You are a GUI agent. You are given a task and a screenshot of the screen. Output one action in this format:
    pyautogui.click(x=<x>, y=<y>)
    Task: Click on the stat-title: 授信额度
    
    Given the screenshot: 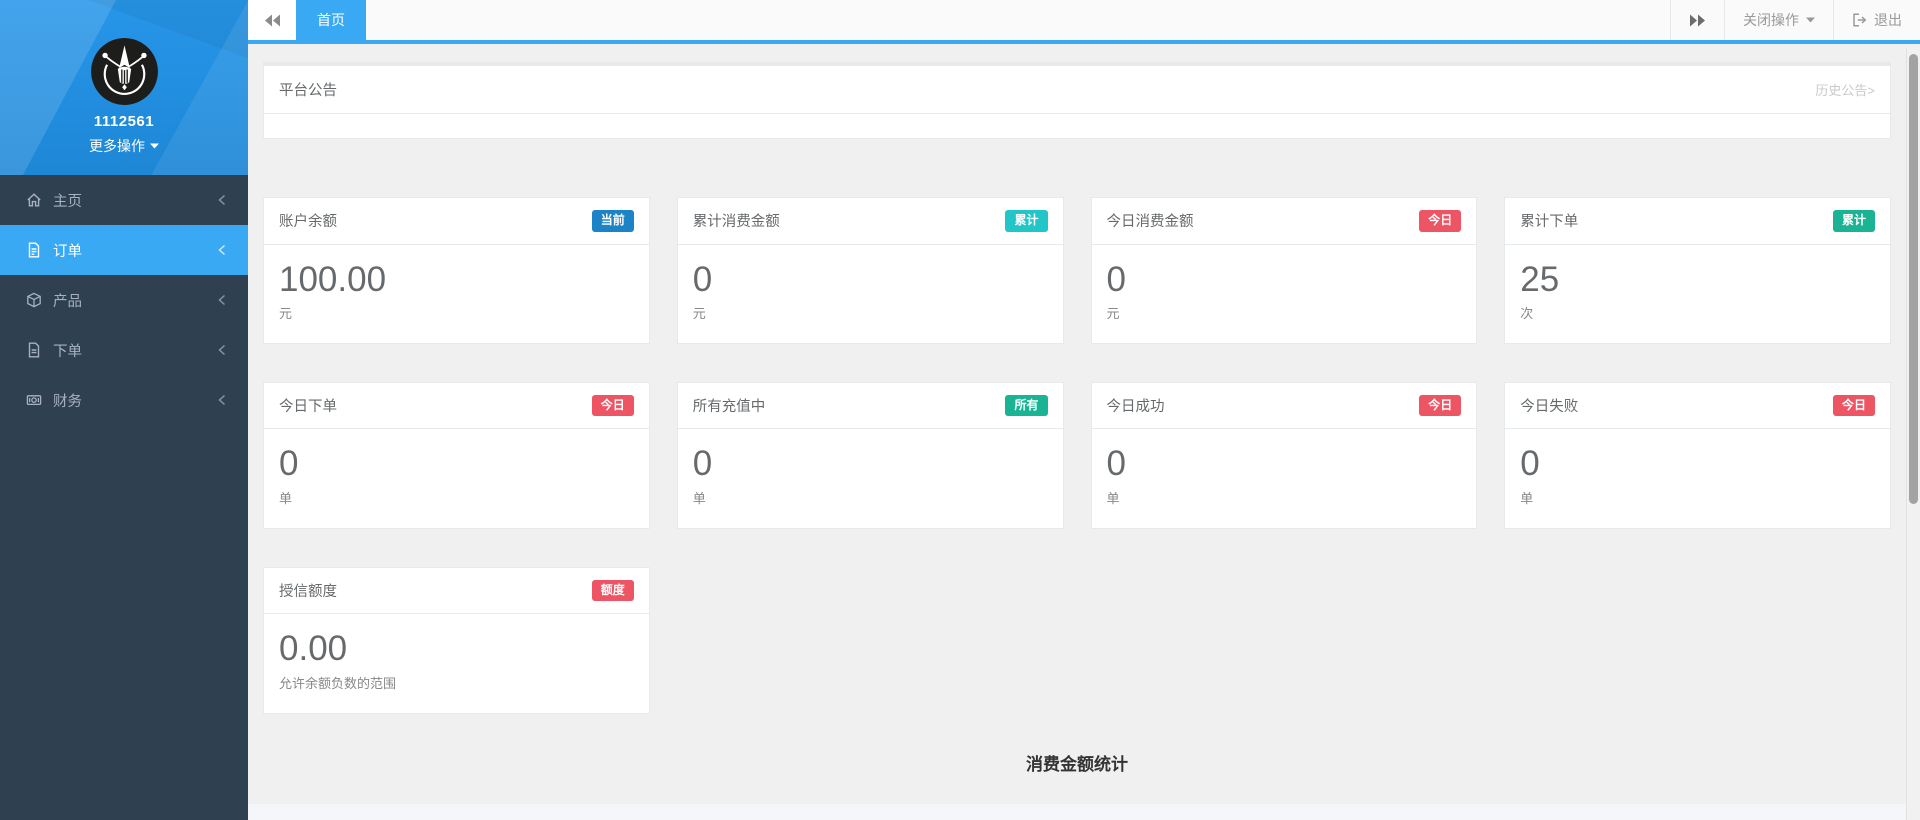 What is the action you would take?
    pyautogui.click(x=308, y=591)
    